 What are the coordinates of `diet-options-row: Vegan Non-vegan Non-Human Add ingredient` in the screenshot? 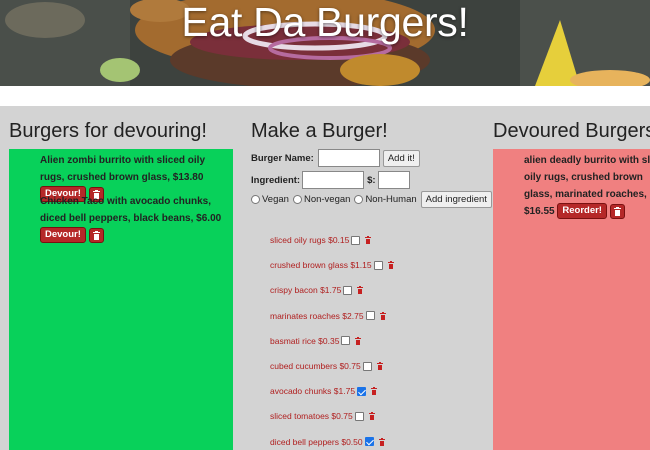 It's located at (371, 199).